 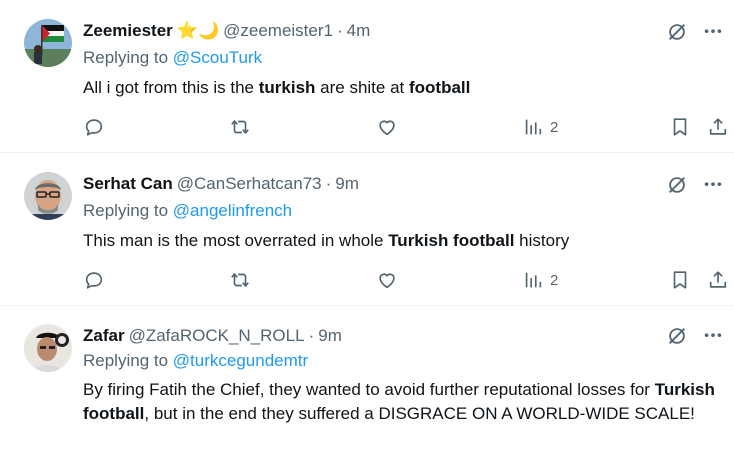 I want to click on display-name: Zafar, so click(x=104, y=336).